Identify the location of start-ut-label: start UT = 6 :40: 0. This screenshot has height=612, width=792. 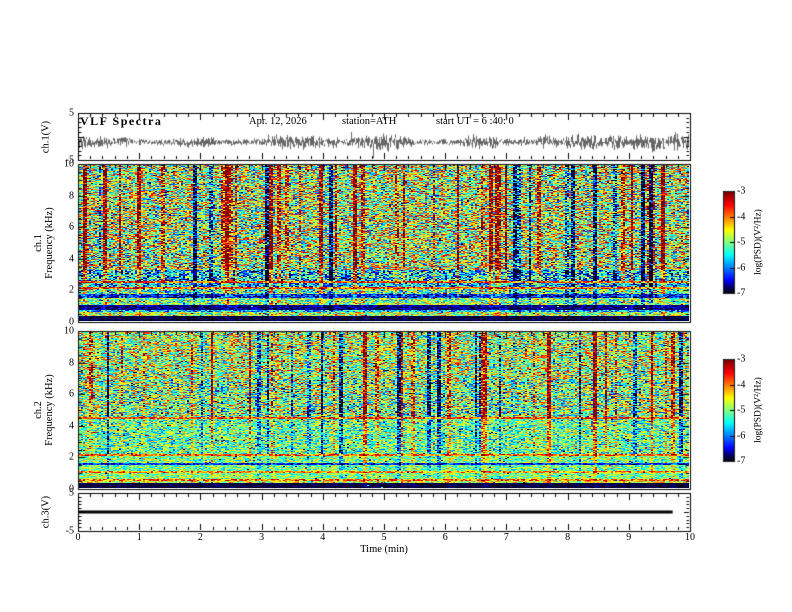
(475, 121).